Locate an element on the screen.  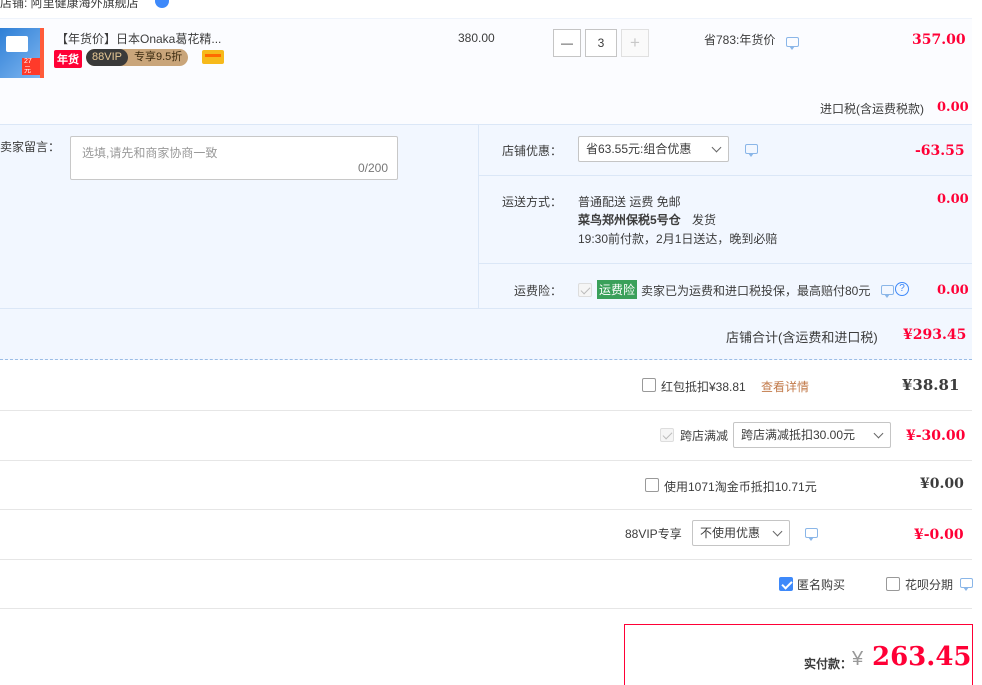
badge-discount-label: 专享9.5折 is located at coordinates (158, 57).